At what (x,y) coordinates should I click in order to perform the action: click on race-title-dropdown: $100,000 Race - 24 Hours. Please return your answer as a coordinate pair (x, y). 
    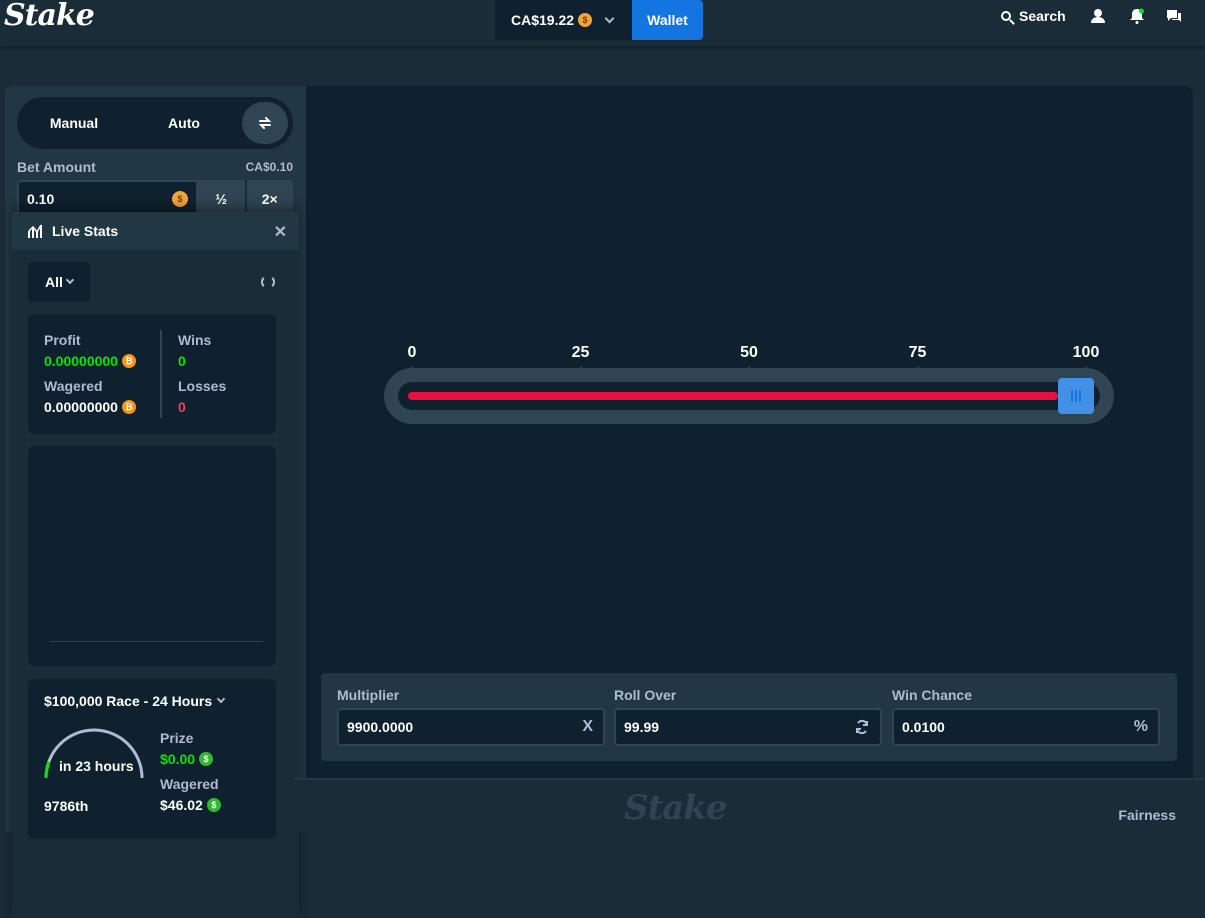
    Looking at the image, I should click on (135, 701).